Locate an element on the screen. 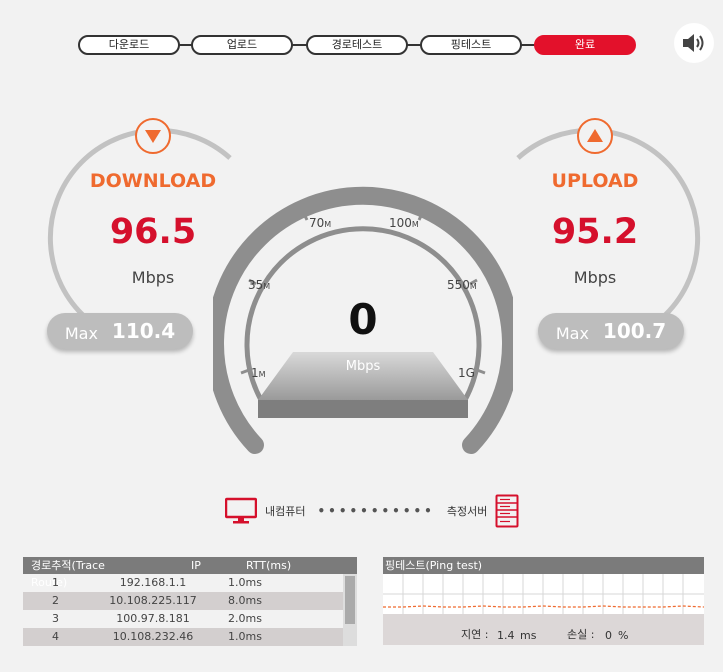 The width and height of the screenshot is (723, 672). upload-max-value: 100.7 is located at coordinates (634, 331).